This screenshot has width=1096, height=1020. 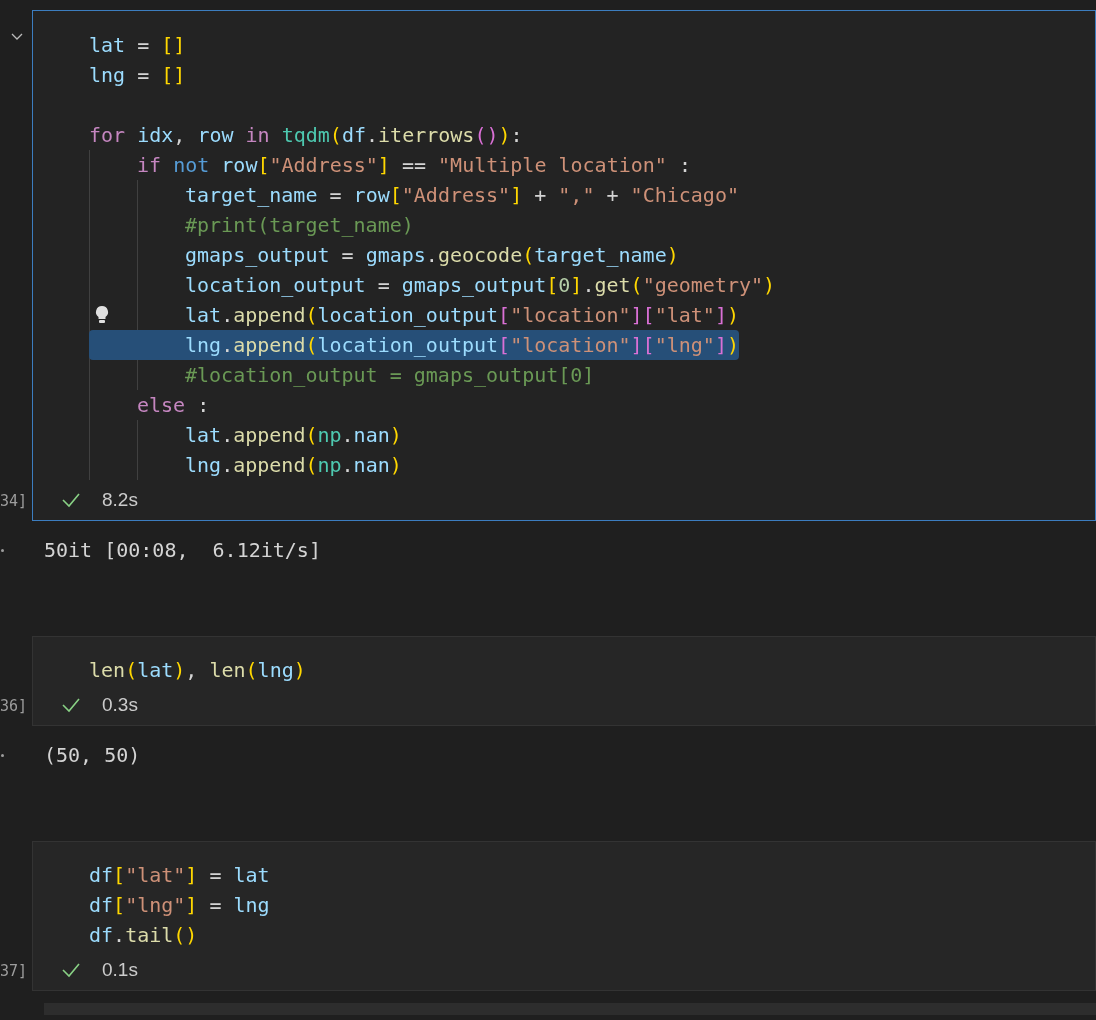 What do you see at coordinates (17, 37) in the screenshot?
I see `chevron-down-icon` at bounding box center [17, 37].